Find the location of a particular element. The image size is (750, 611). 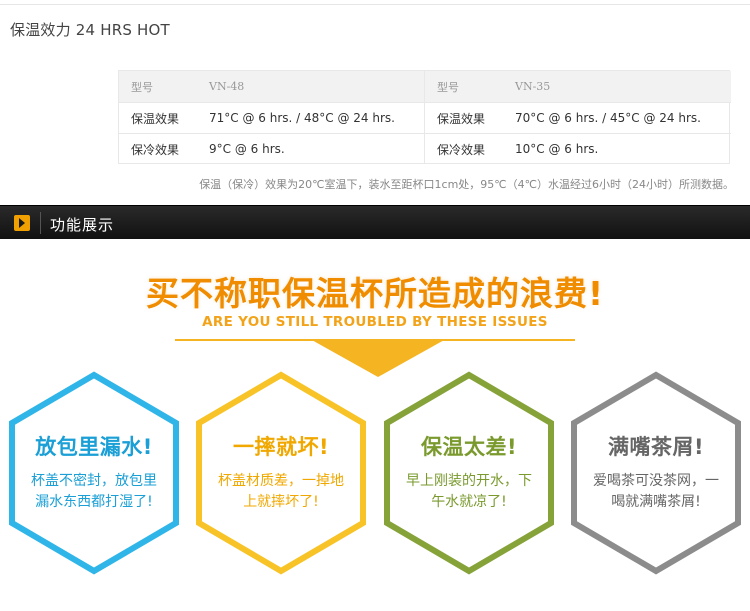

spec-row-keep-warm: 保温效果 70°C @ 6 hrs. / 45°C @ 24 hrs. is located at coordinates (578, 117).